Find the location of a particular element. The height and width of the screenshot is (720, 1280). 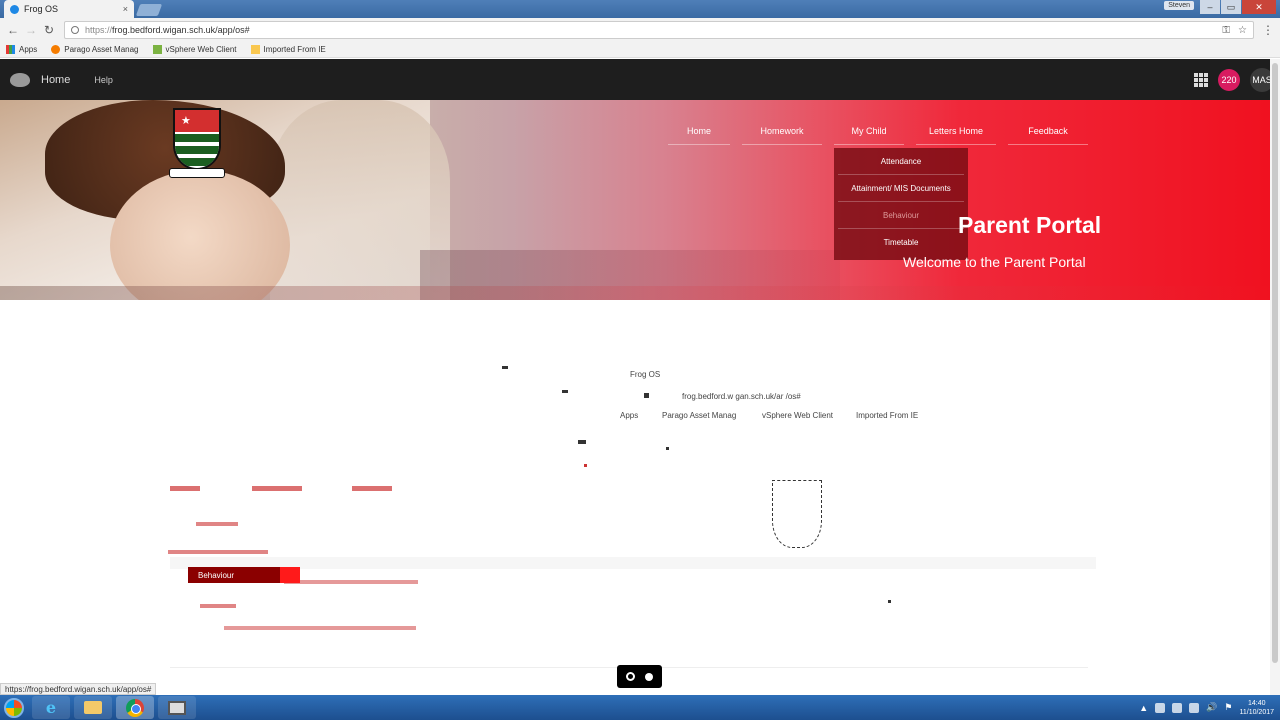

forward-button: → is located at coordinates (31, 30).